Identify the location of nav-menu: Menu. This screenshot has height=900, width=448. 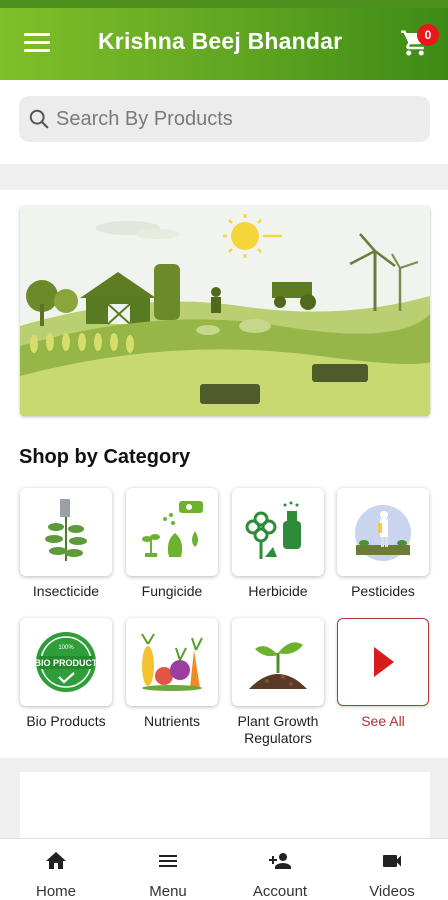
(168, 869).